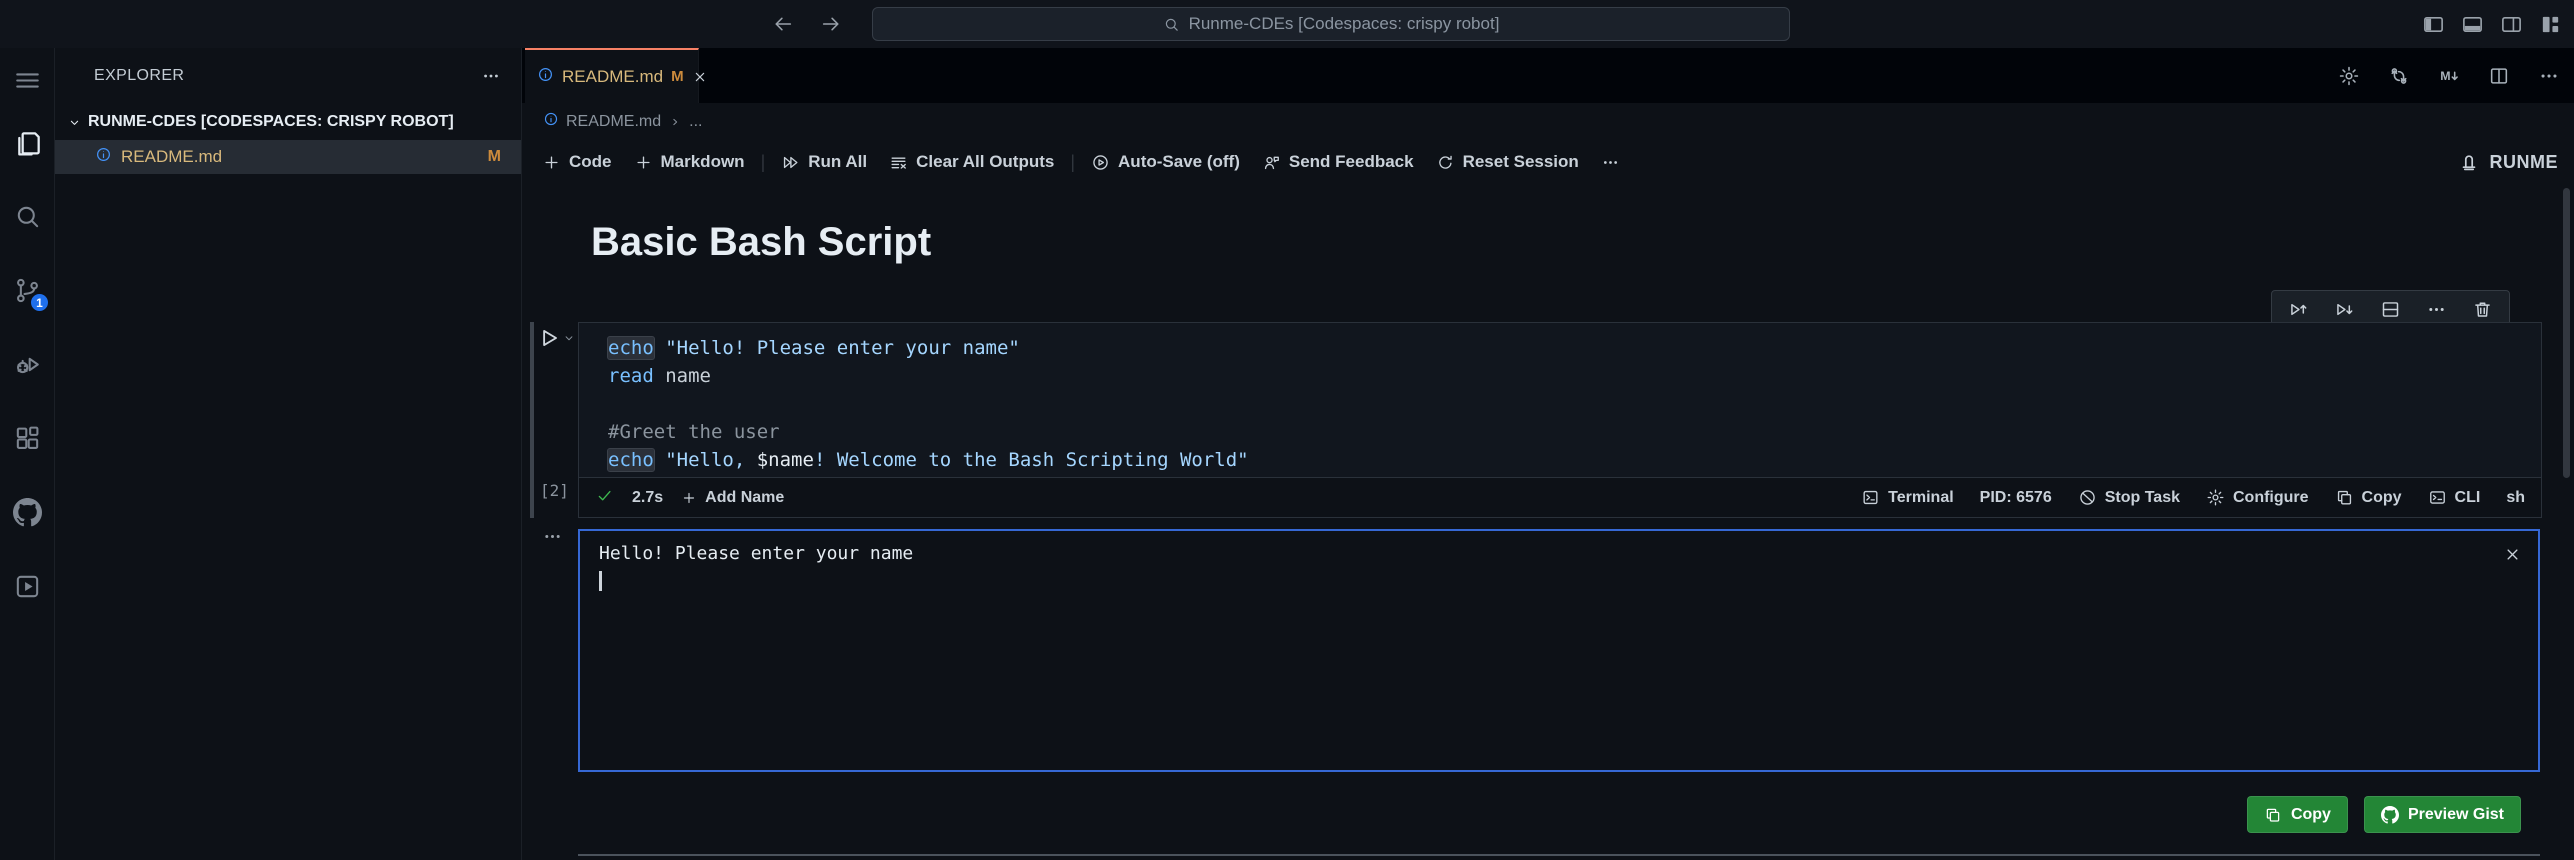 The image size is (2574, 860). I want to click on stop-circle-icon, so click(2087, 497).